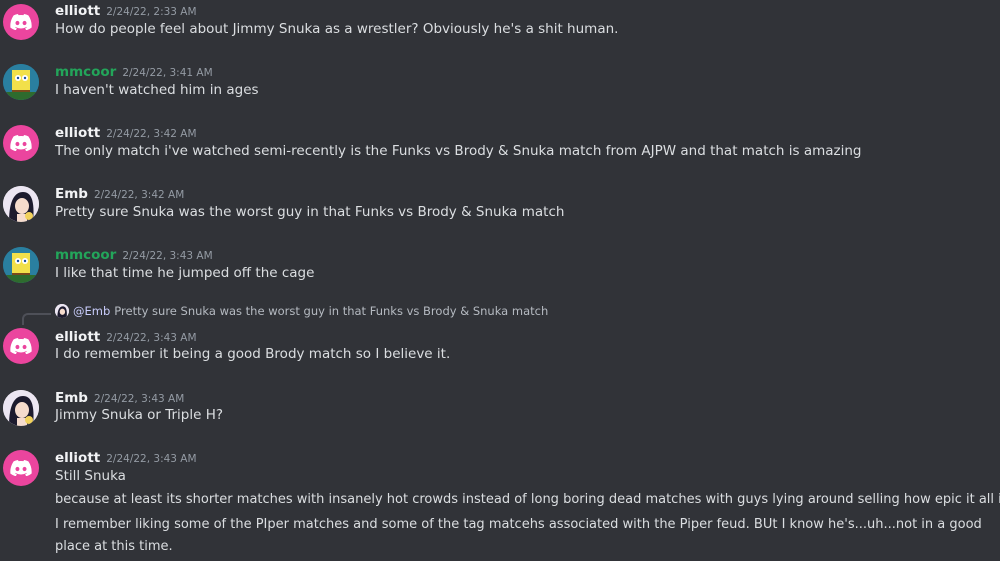 This screenshot has height=561, width=1000. I want to click on message-header: mmcoor 2/24/22, 3:43 AM, so click(134, 253).